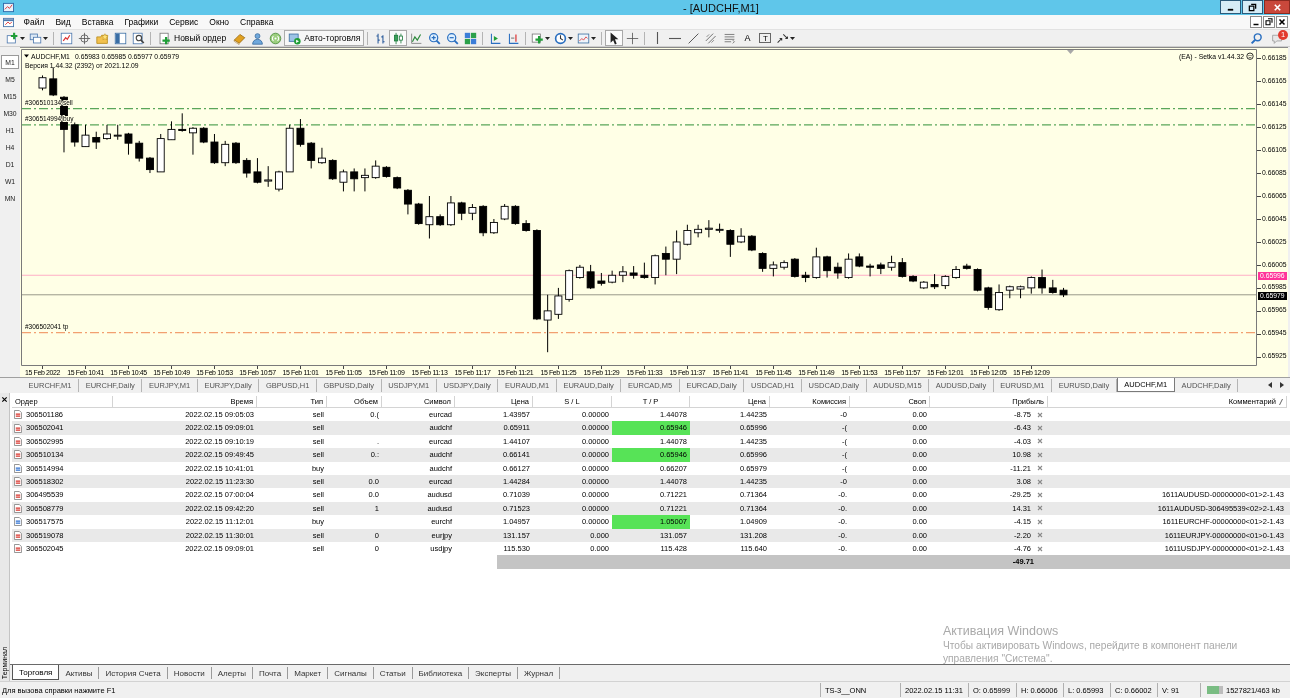 The height and width of the screenshot is (698, 1290). I want to click on menu-item: Файл, so click(34, 22).